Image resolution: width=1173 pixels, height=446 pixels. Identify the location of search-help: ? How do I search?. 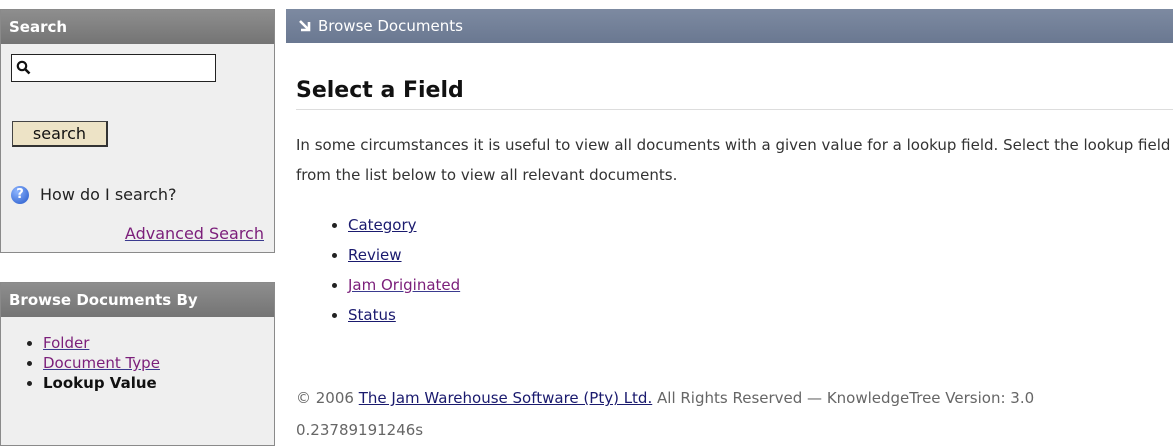
(93, 194).